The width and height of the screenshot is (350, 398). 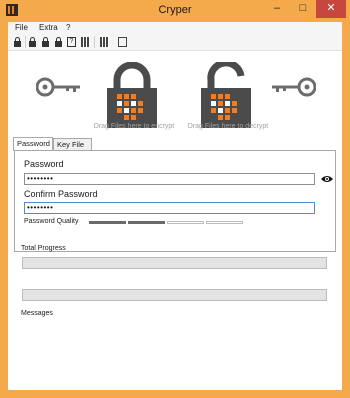 What do you see at coordinates (175, 28) in the screenshot?
I see `menu-bar: File Extra ?` at bounding box center [175, 28].